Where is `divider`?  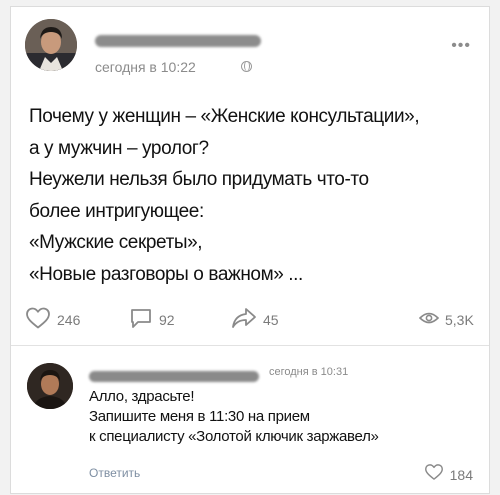
divider is located at coordinates (250, 345).